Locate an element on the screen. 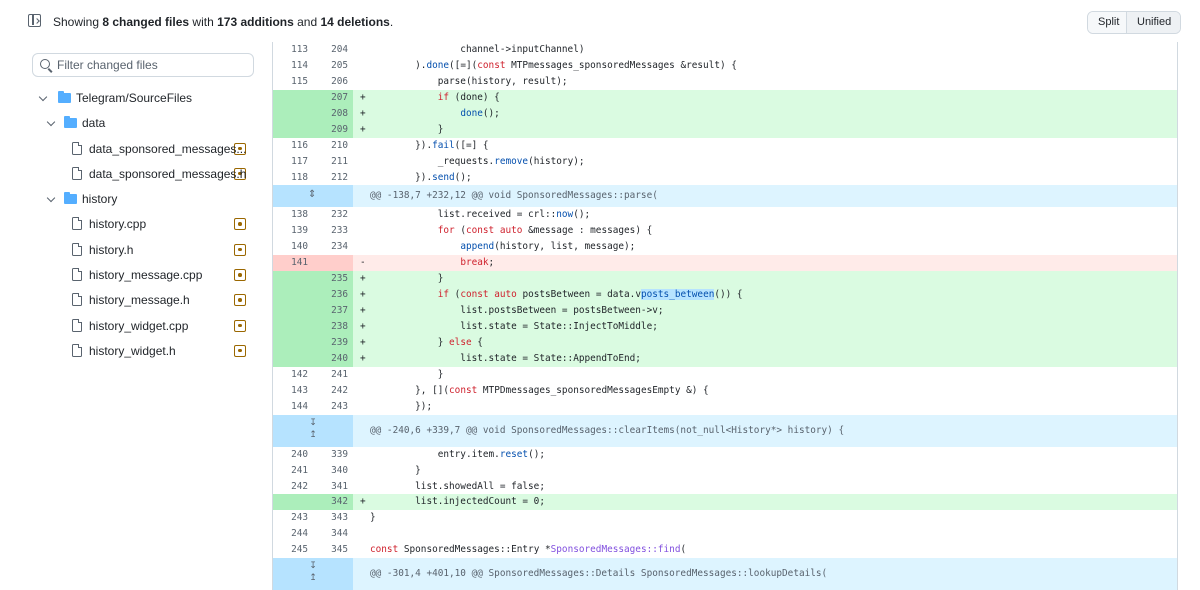 The image size is (1200, 590). new-line-number: 237 is located at coordinates (333, 311).